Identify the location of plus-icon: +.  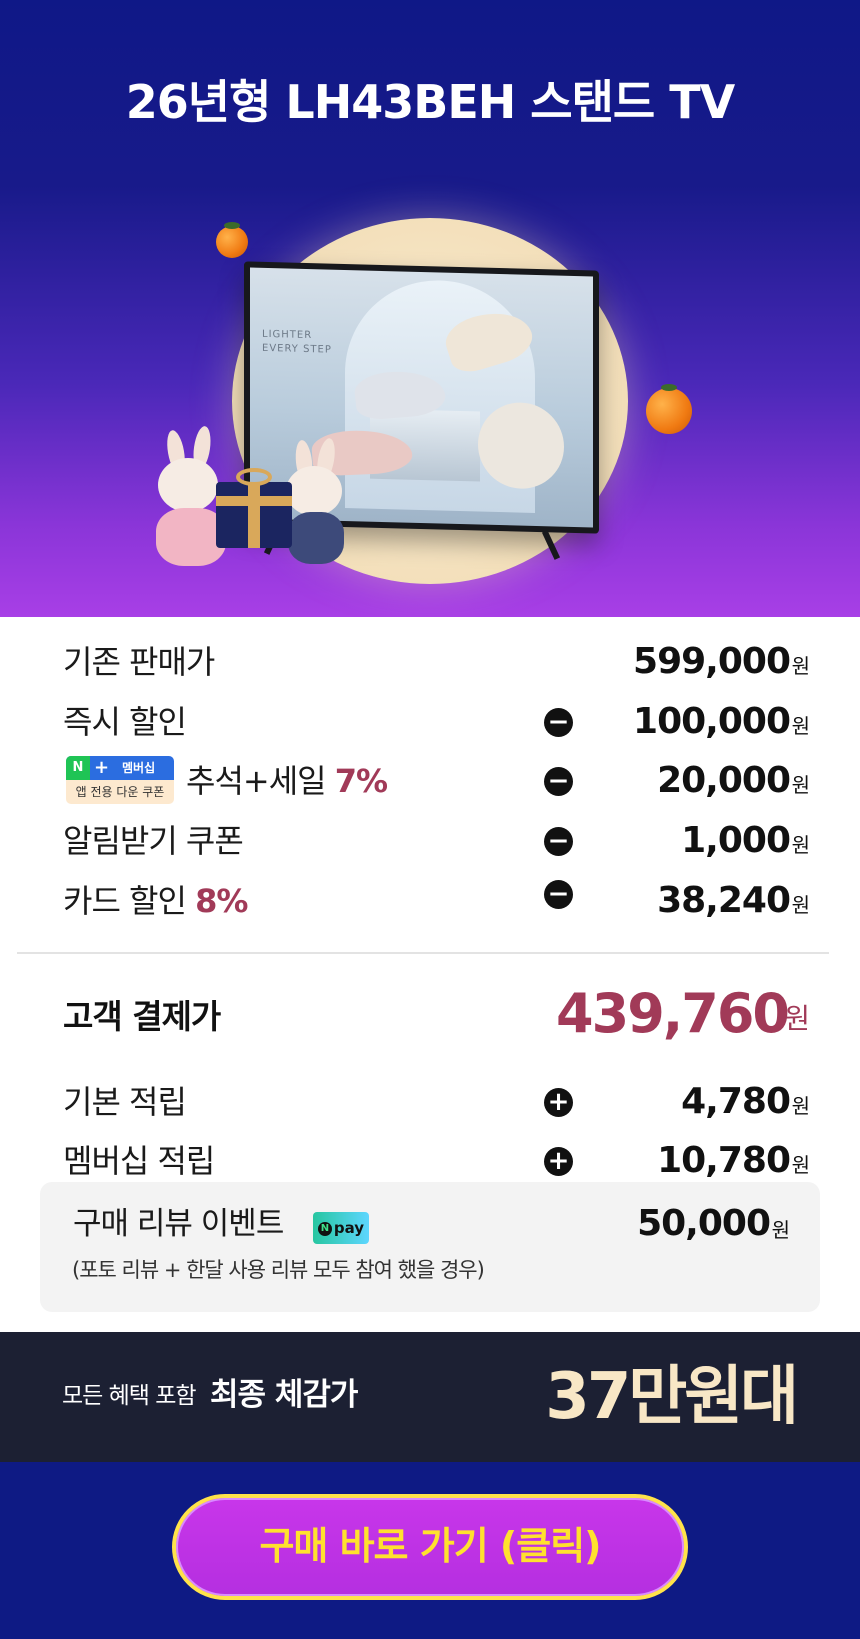
(102, 767).